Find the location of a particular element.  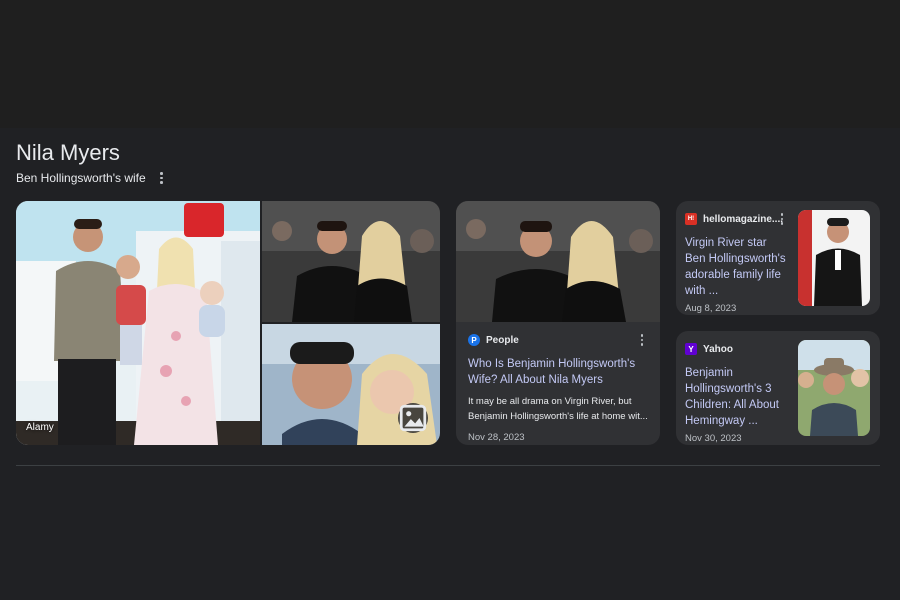

image-icon is located at coordinates (413, 418).